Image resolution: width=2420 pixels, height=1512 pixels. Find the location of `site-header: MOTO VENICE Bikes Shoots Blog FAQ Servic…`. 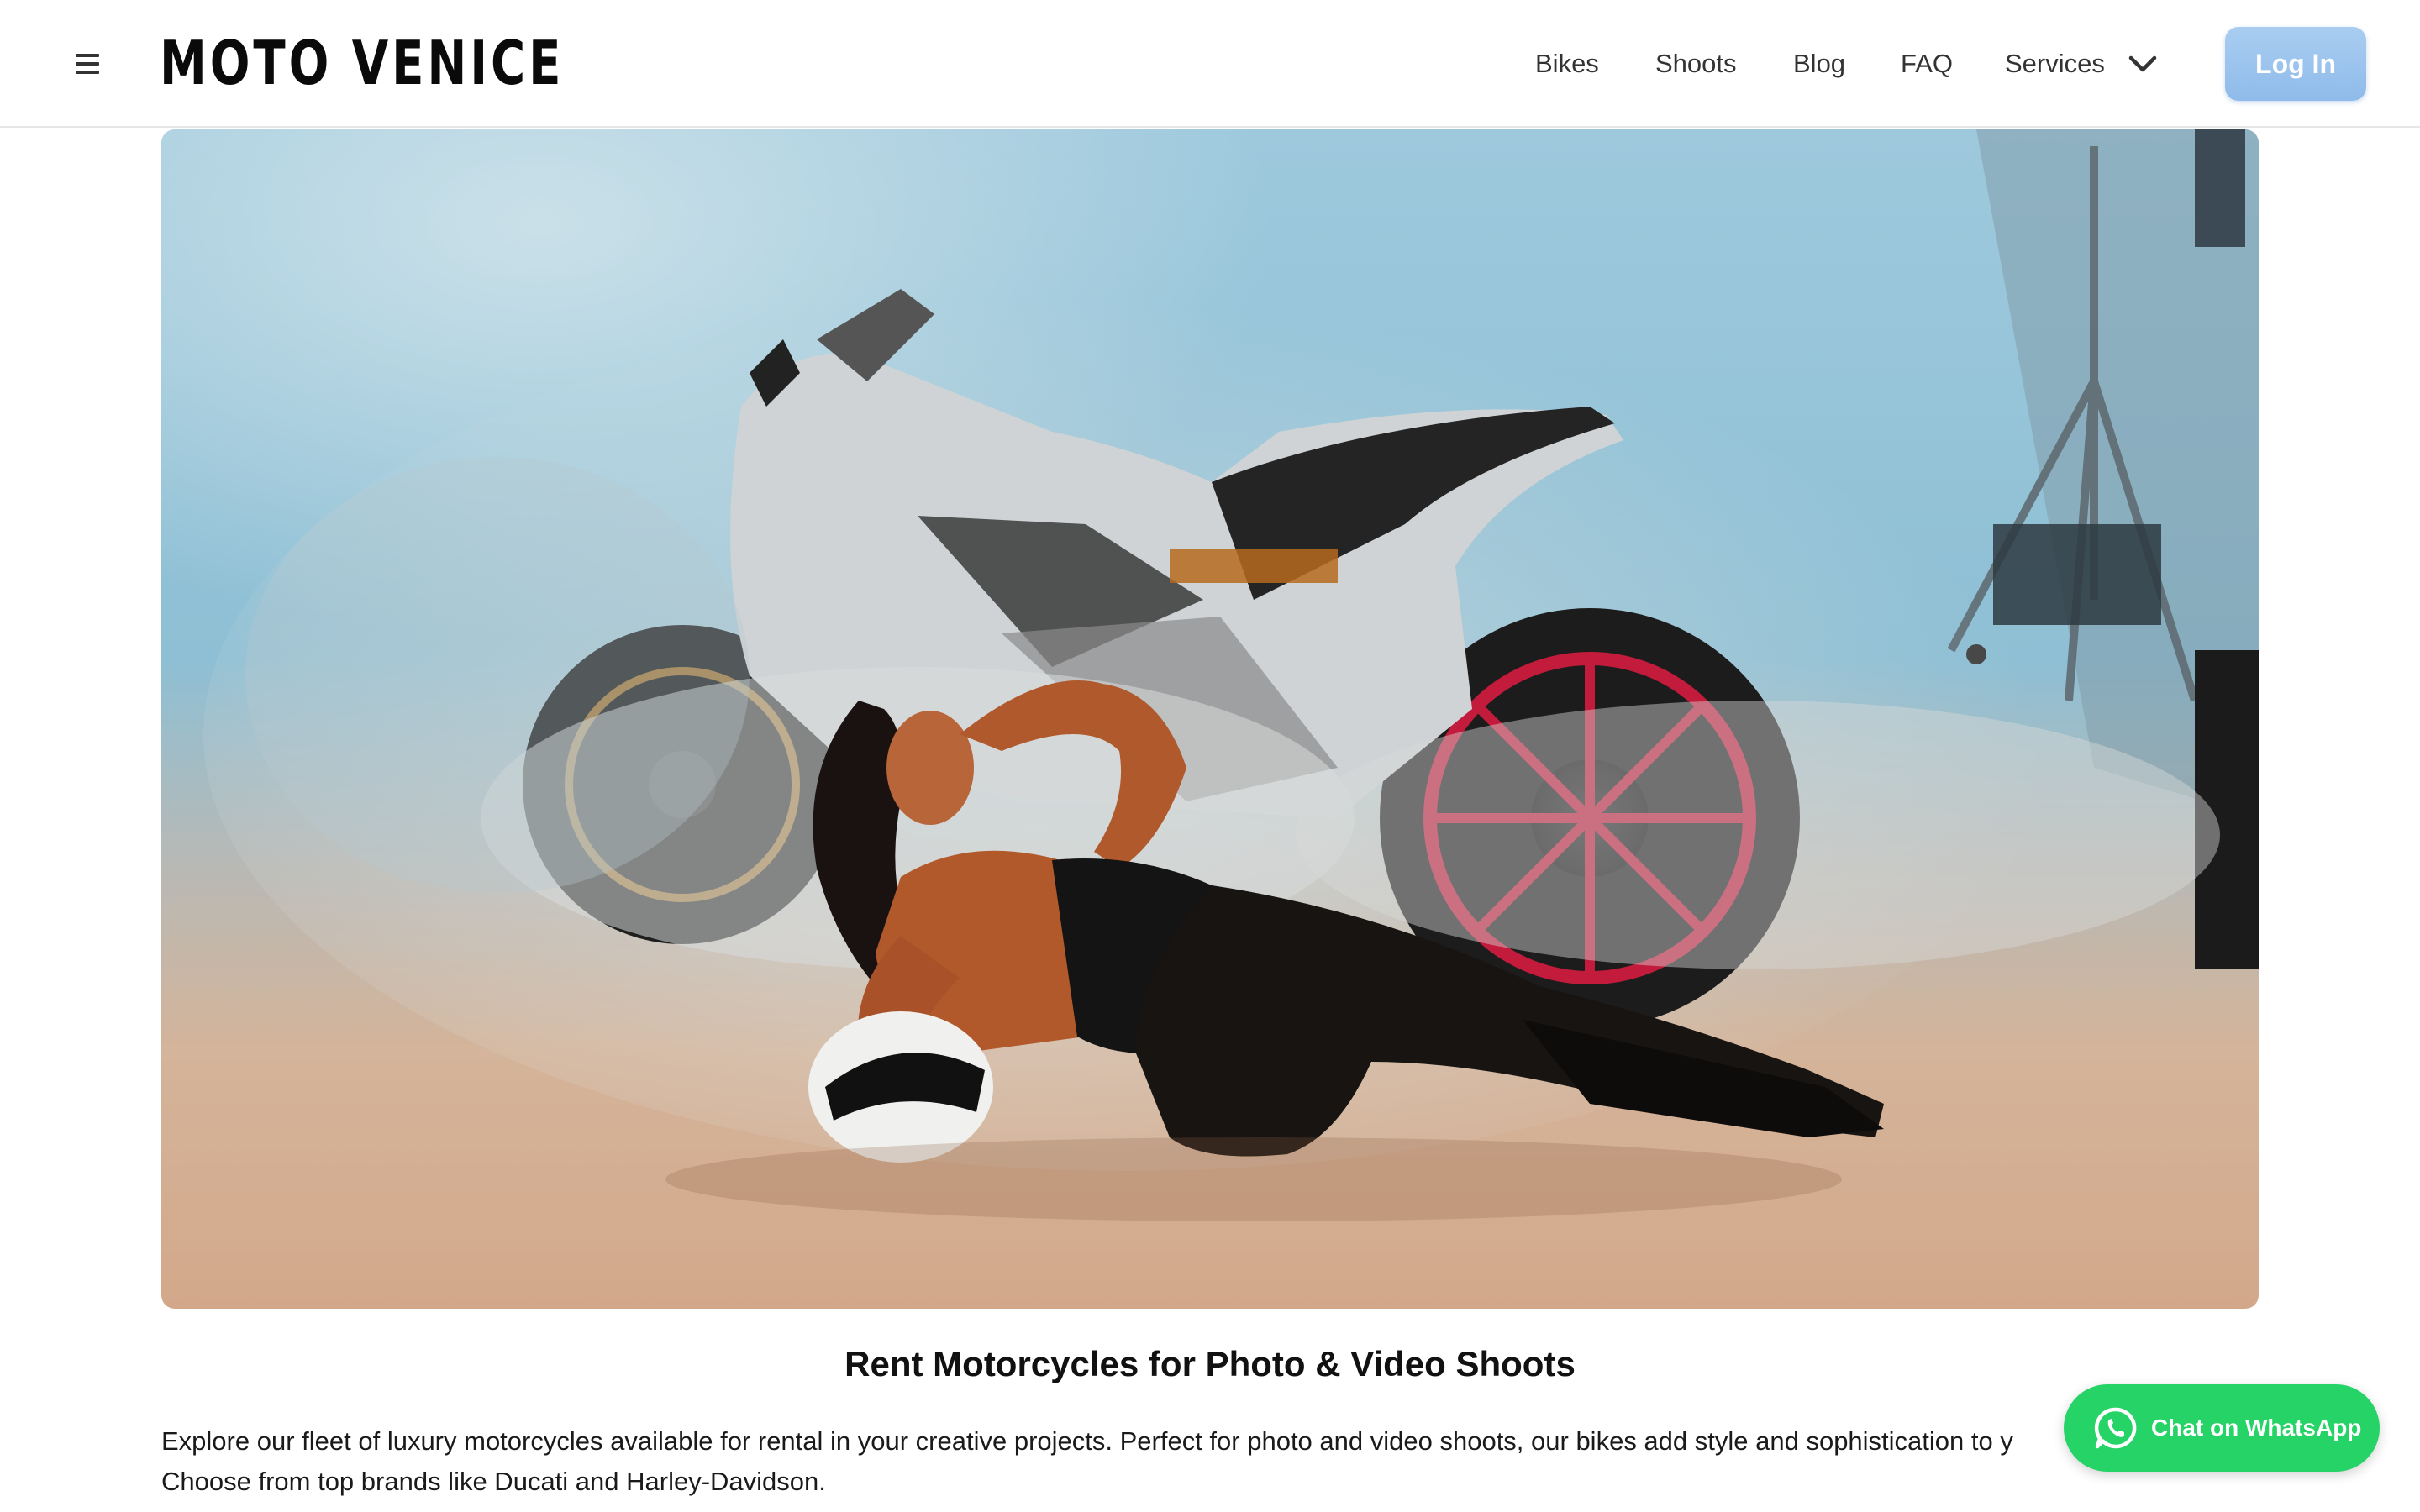

site-header: MOTO VENICE Bikes Shoots Blog FAQ Servic… is located at coordinates (1210, 64).